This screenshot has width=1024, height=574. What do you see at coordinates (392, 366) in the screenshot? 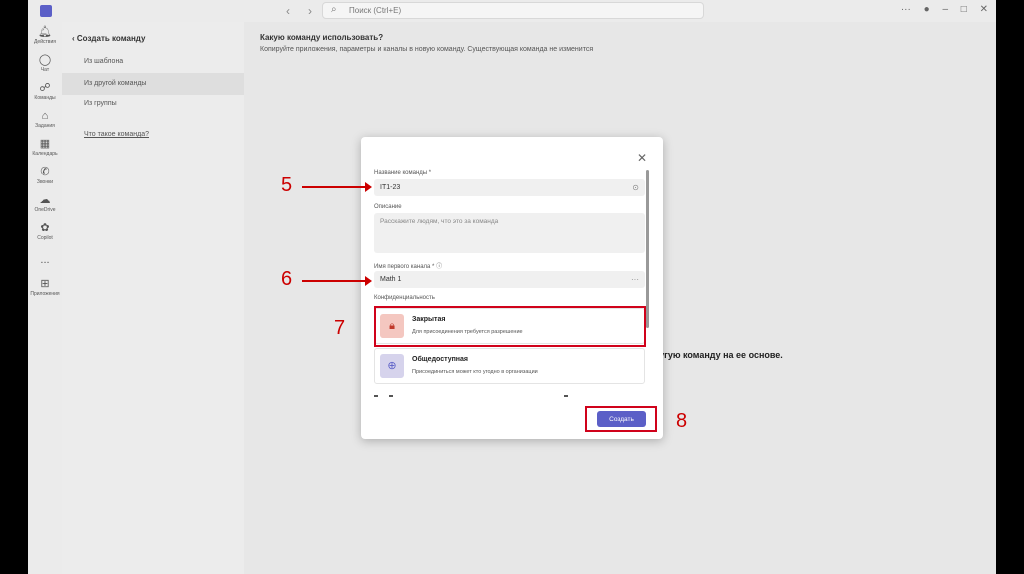
I see `globe-icon: ⊕` at bounding box center [392, 366].